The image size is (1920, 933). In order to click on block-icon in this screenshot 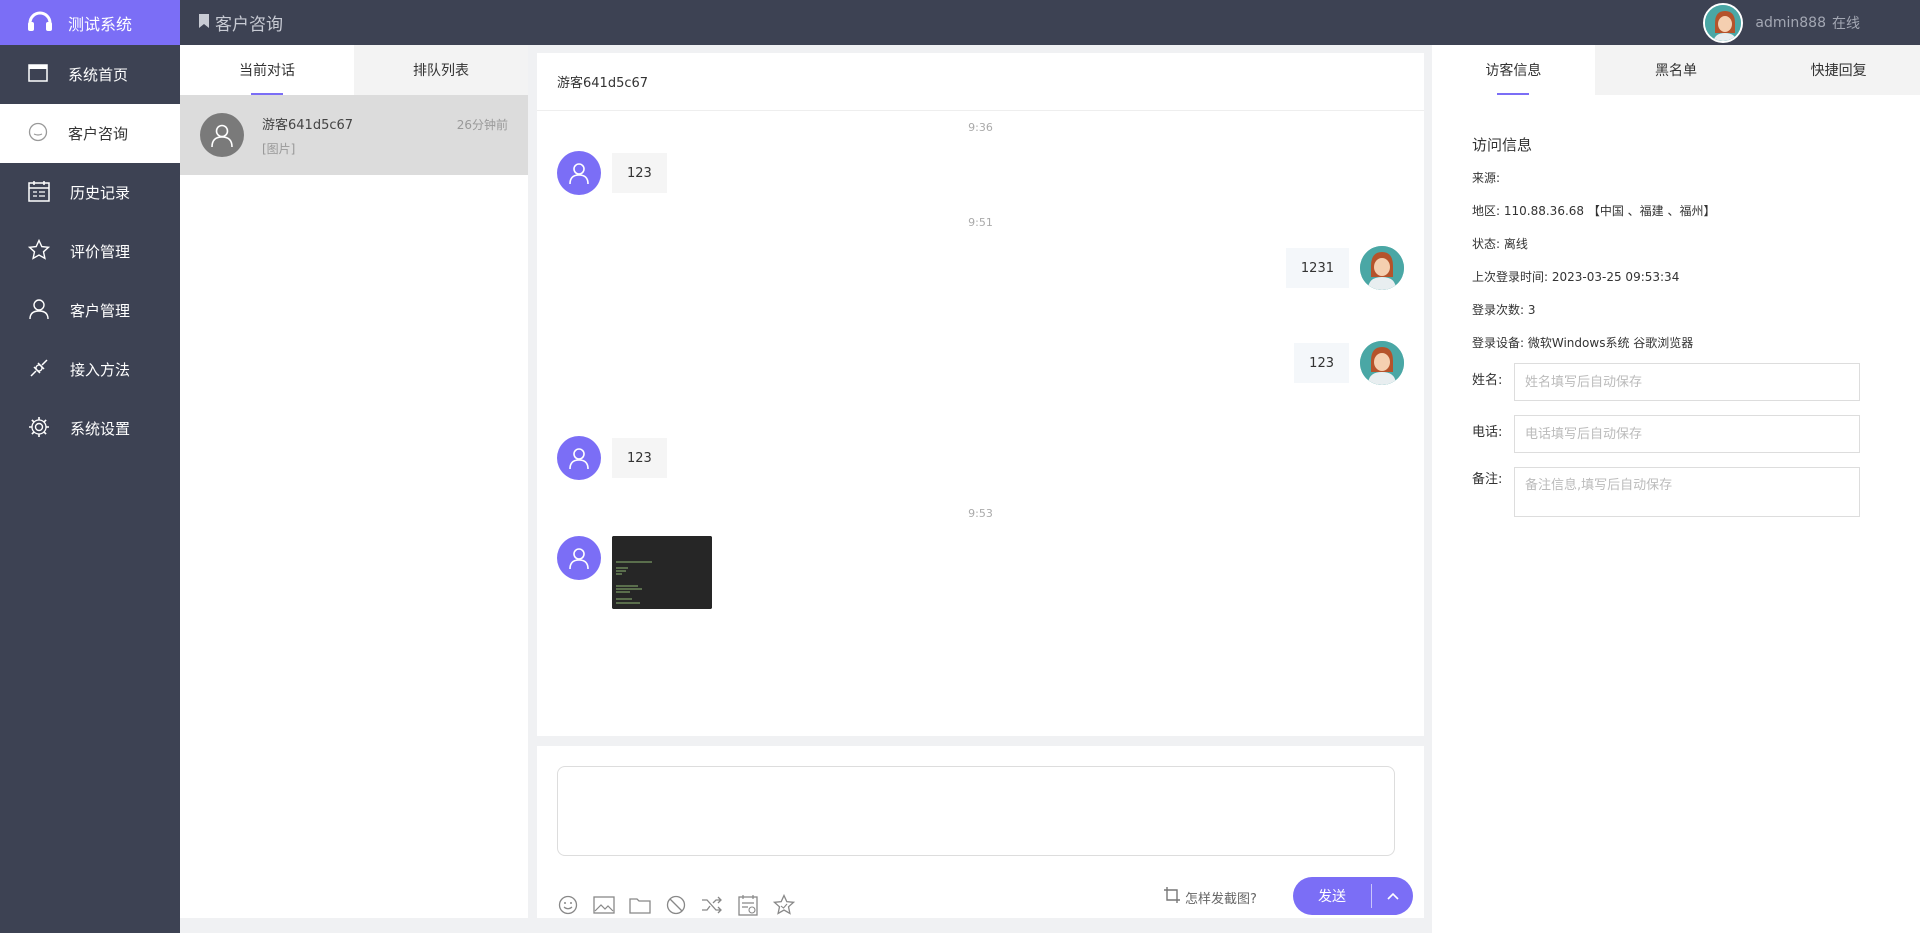, I will do `click(676, 905)`.